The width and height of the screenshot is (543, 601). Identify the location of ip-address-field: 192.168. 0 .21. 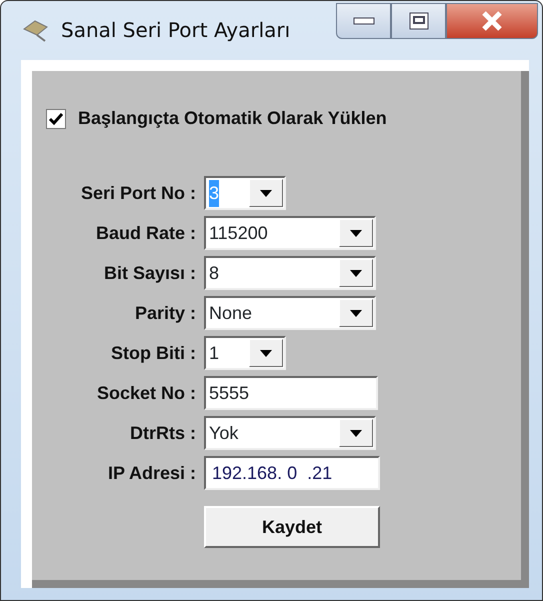
(292, 473).